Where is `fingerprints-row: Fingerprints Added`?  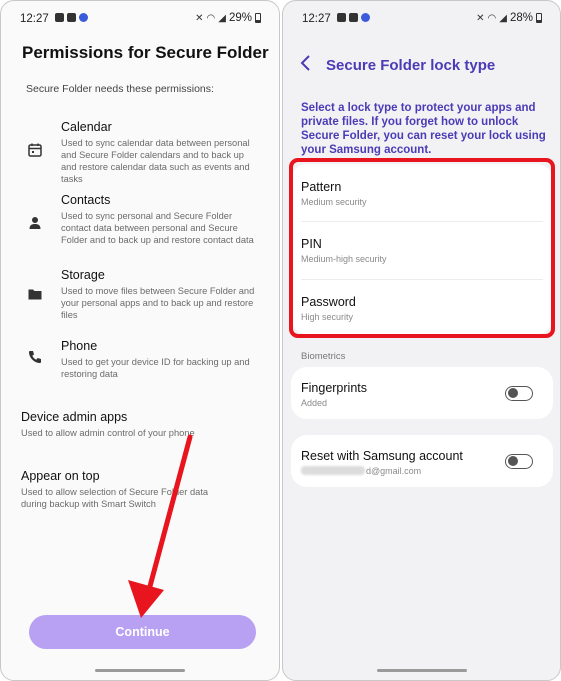
fingerprints-row: Fingerprints Added is located at coordinates (422, 393).